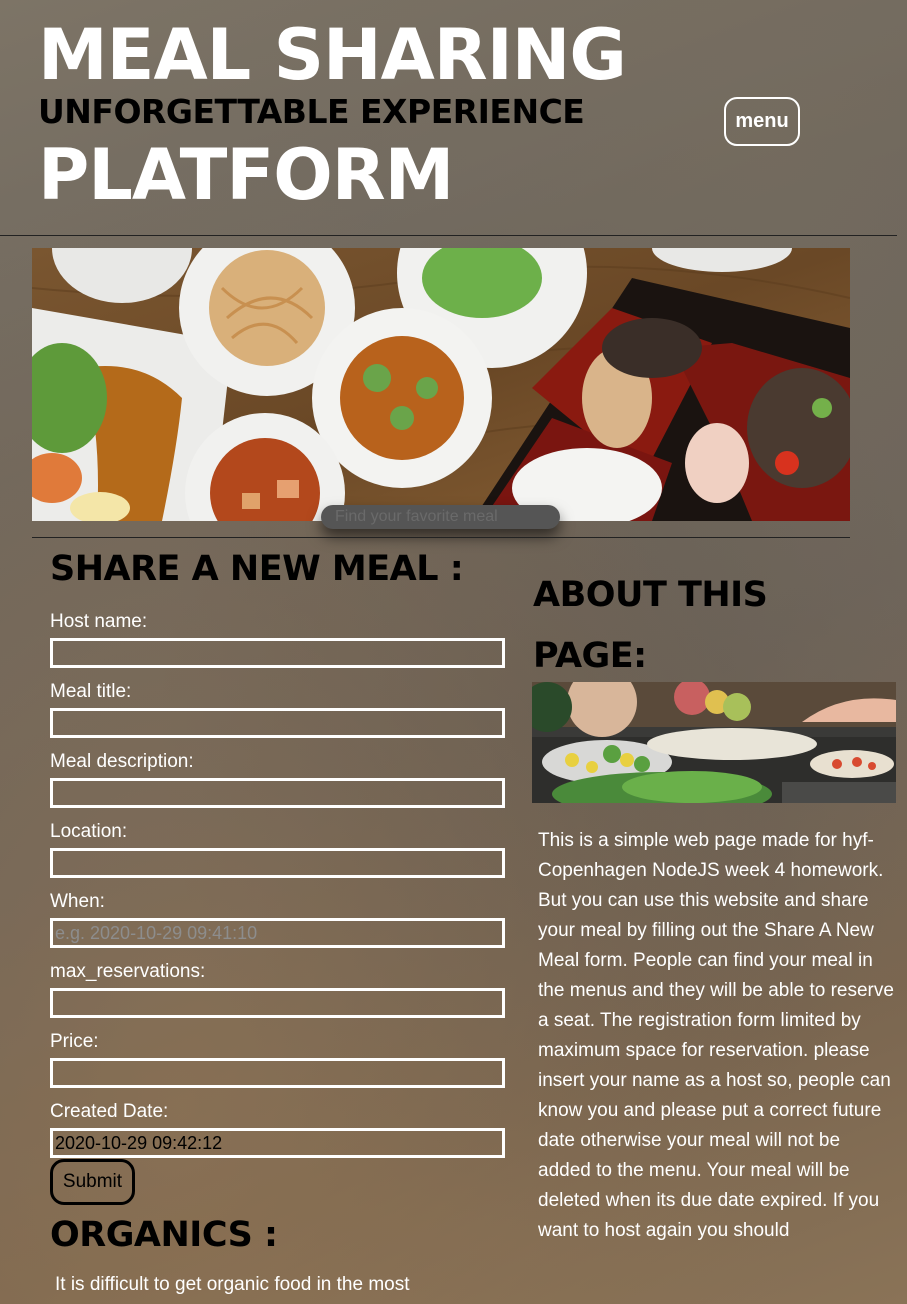  What do you see at coordinates (277, 933) in the screenshot?
I see `when-input` at bounding box center [277, 933].